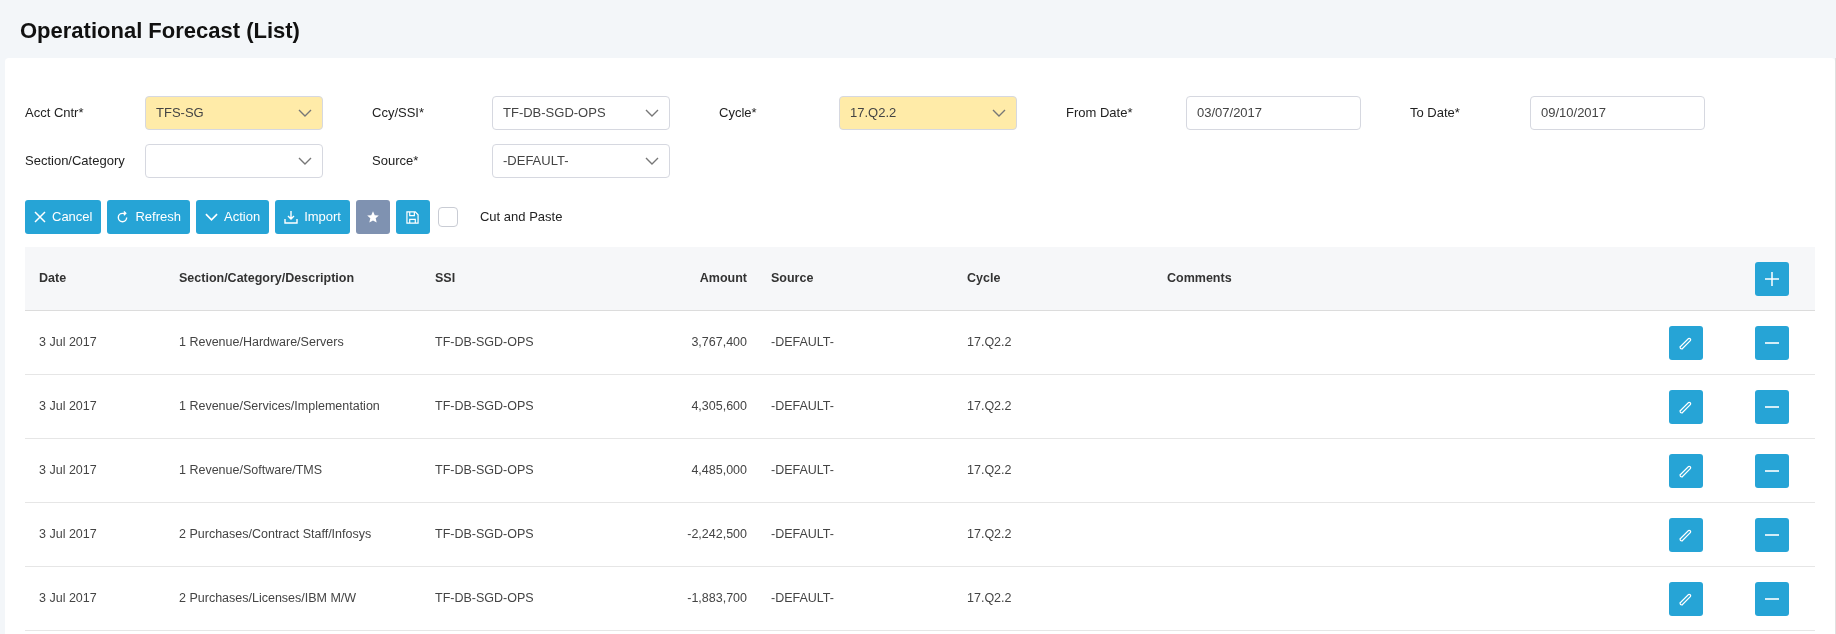 This screenshot has width=1836, height=634. Describe the element at coordinates (291, 217) in the screenshot. I see `download-icon` at that location.